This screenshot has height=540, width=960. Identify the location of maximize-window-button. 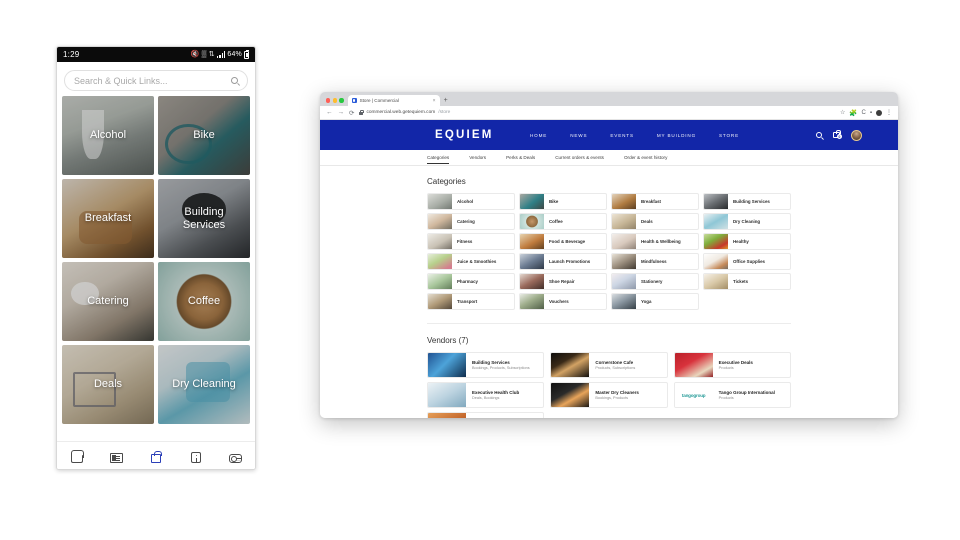
(341, 100).